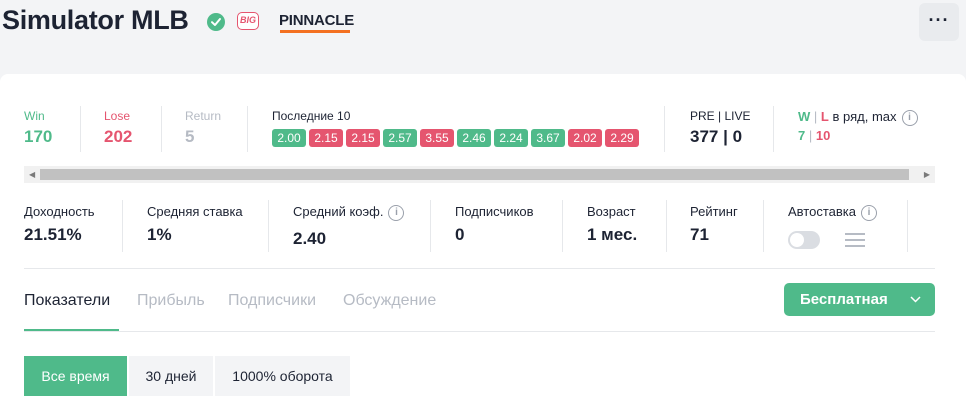 Image resolution: width=966 pixels, height=404 pixels. I want to click on lose-label: Lose, so click(117, 116).